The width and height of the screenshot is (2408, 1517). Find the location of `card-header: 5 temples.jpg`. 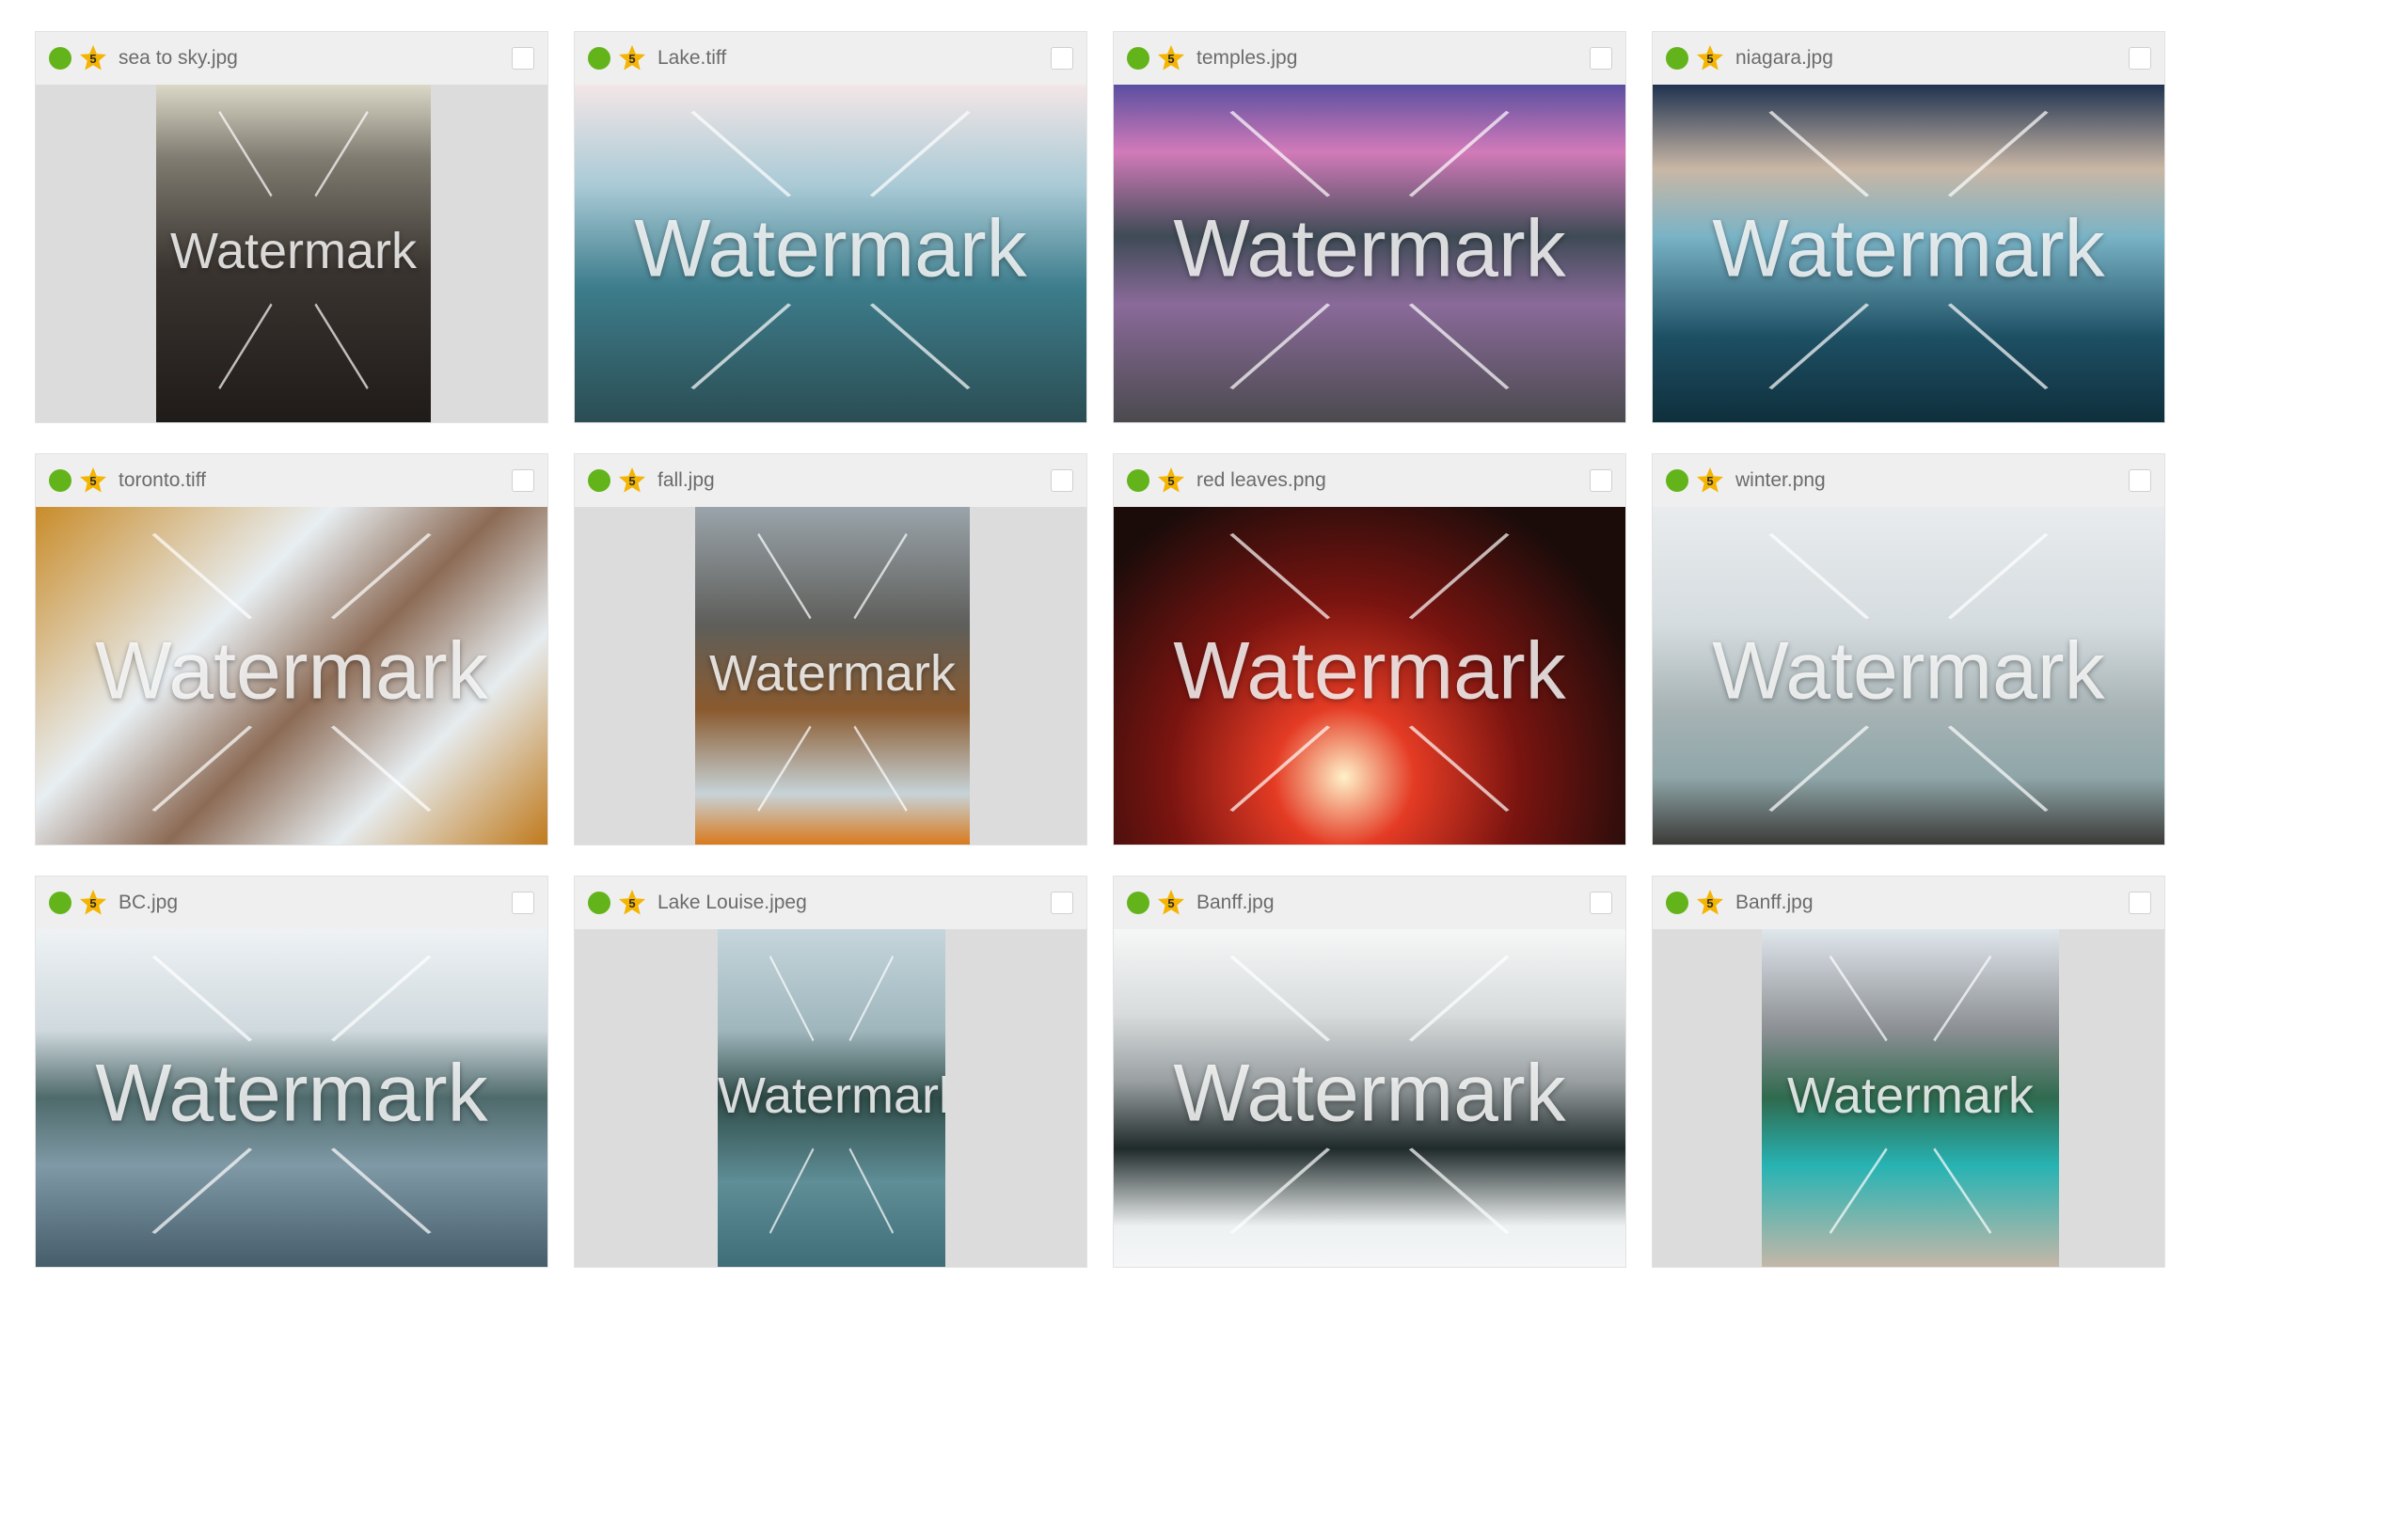

card-header: 5 temples.jpg is located at coordinates (1369, 58).